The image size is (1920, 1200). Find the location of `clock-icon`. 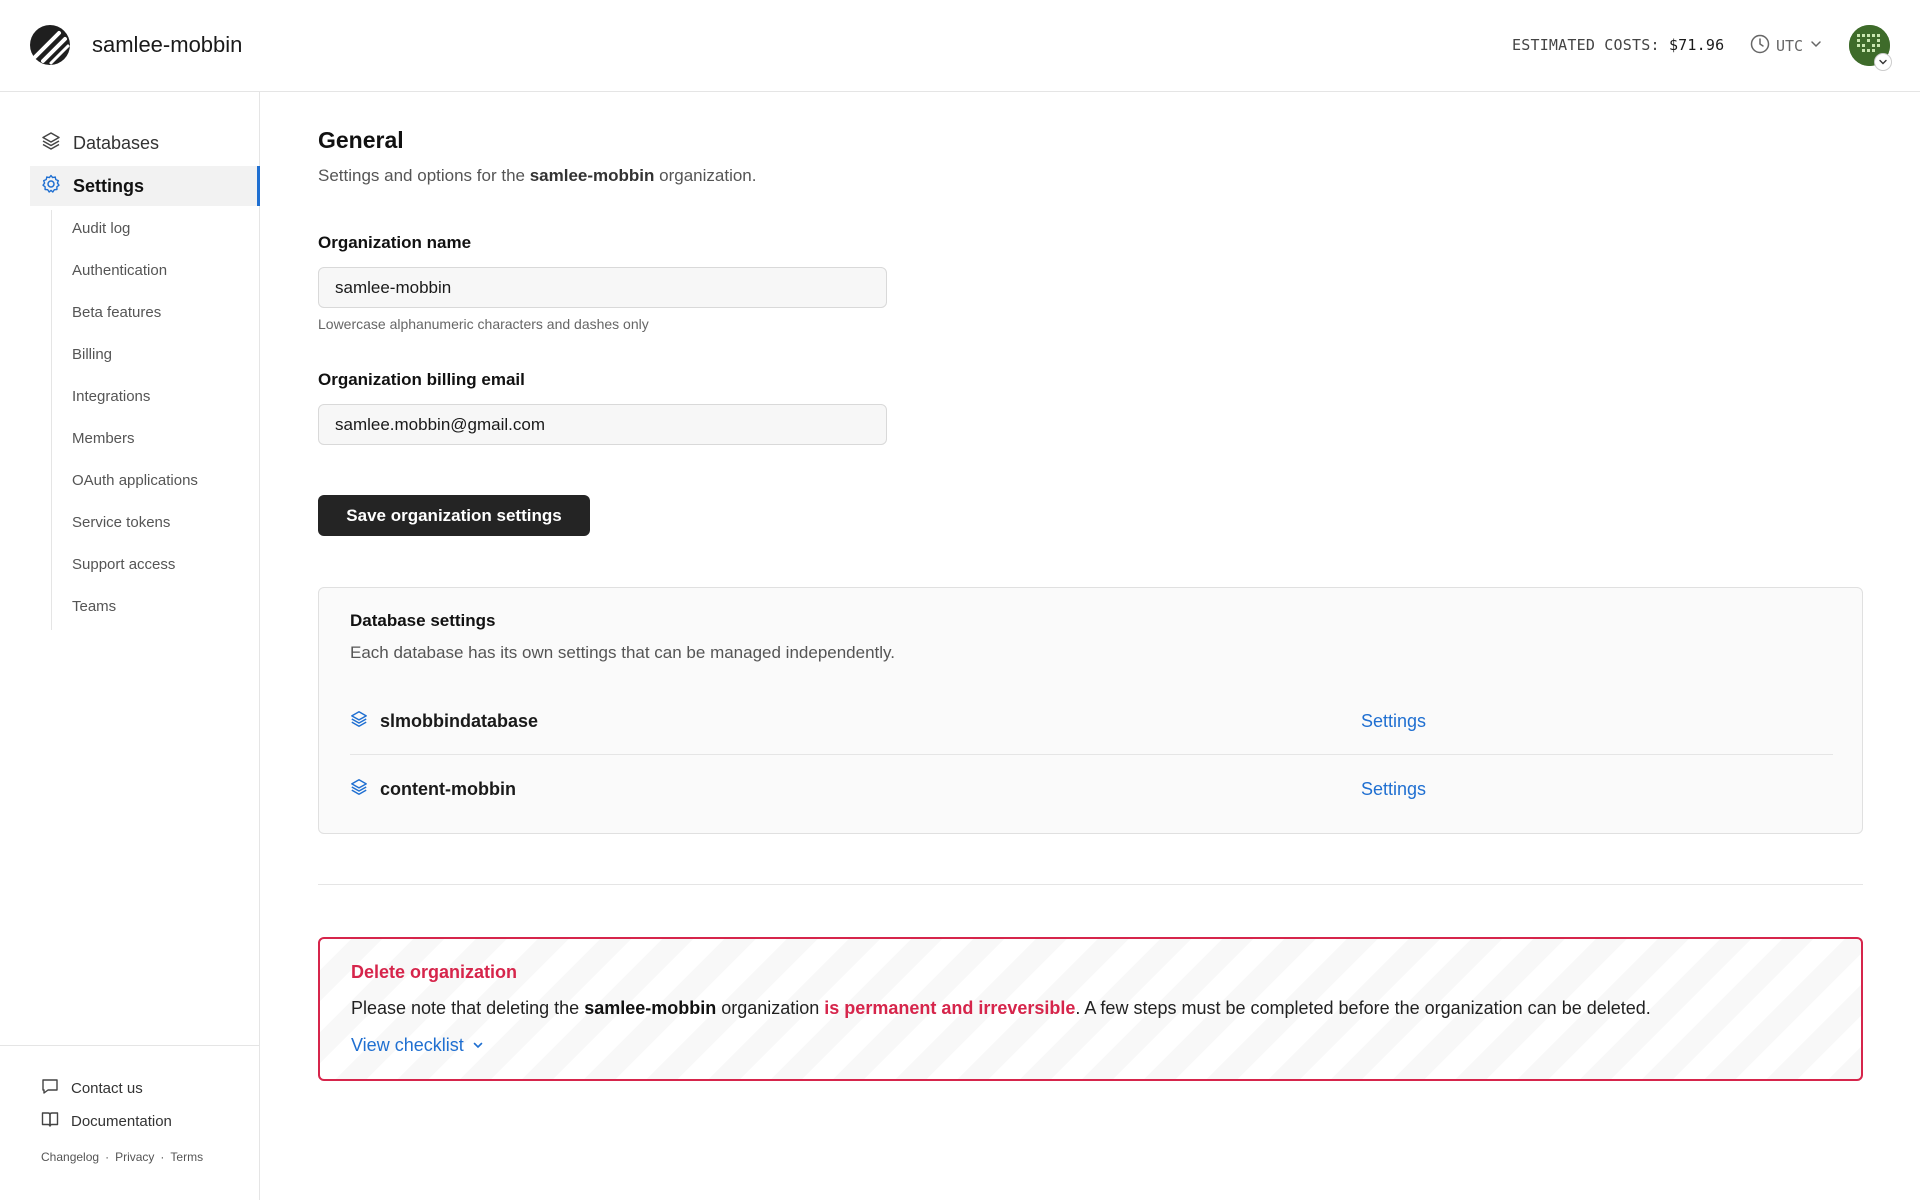

clock-icon is located at coordinates (1760, 46).